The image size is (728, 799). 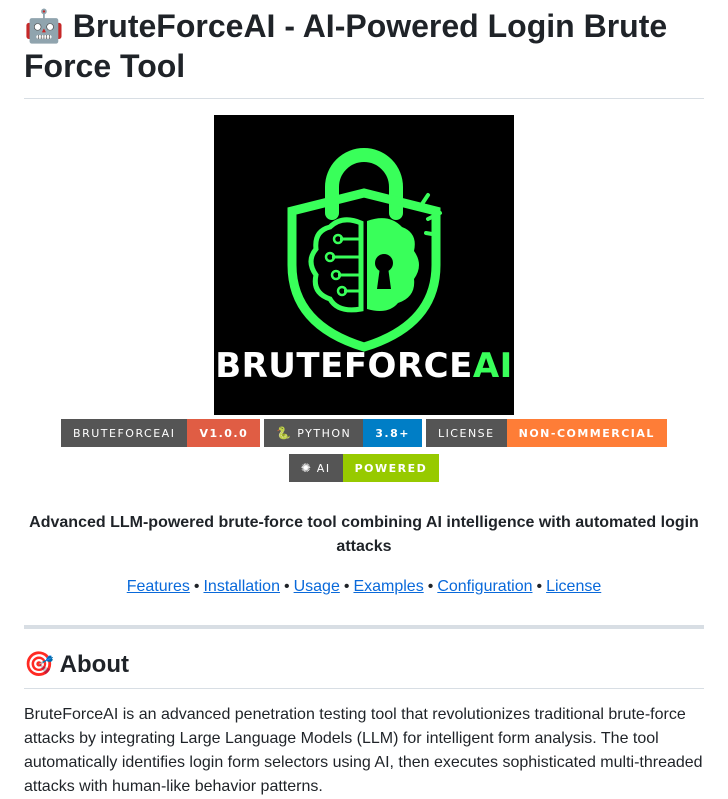 I want to click on badge-value: POWERED, so click(x=391, y=468).